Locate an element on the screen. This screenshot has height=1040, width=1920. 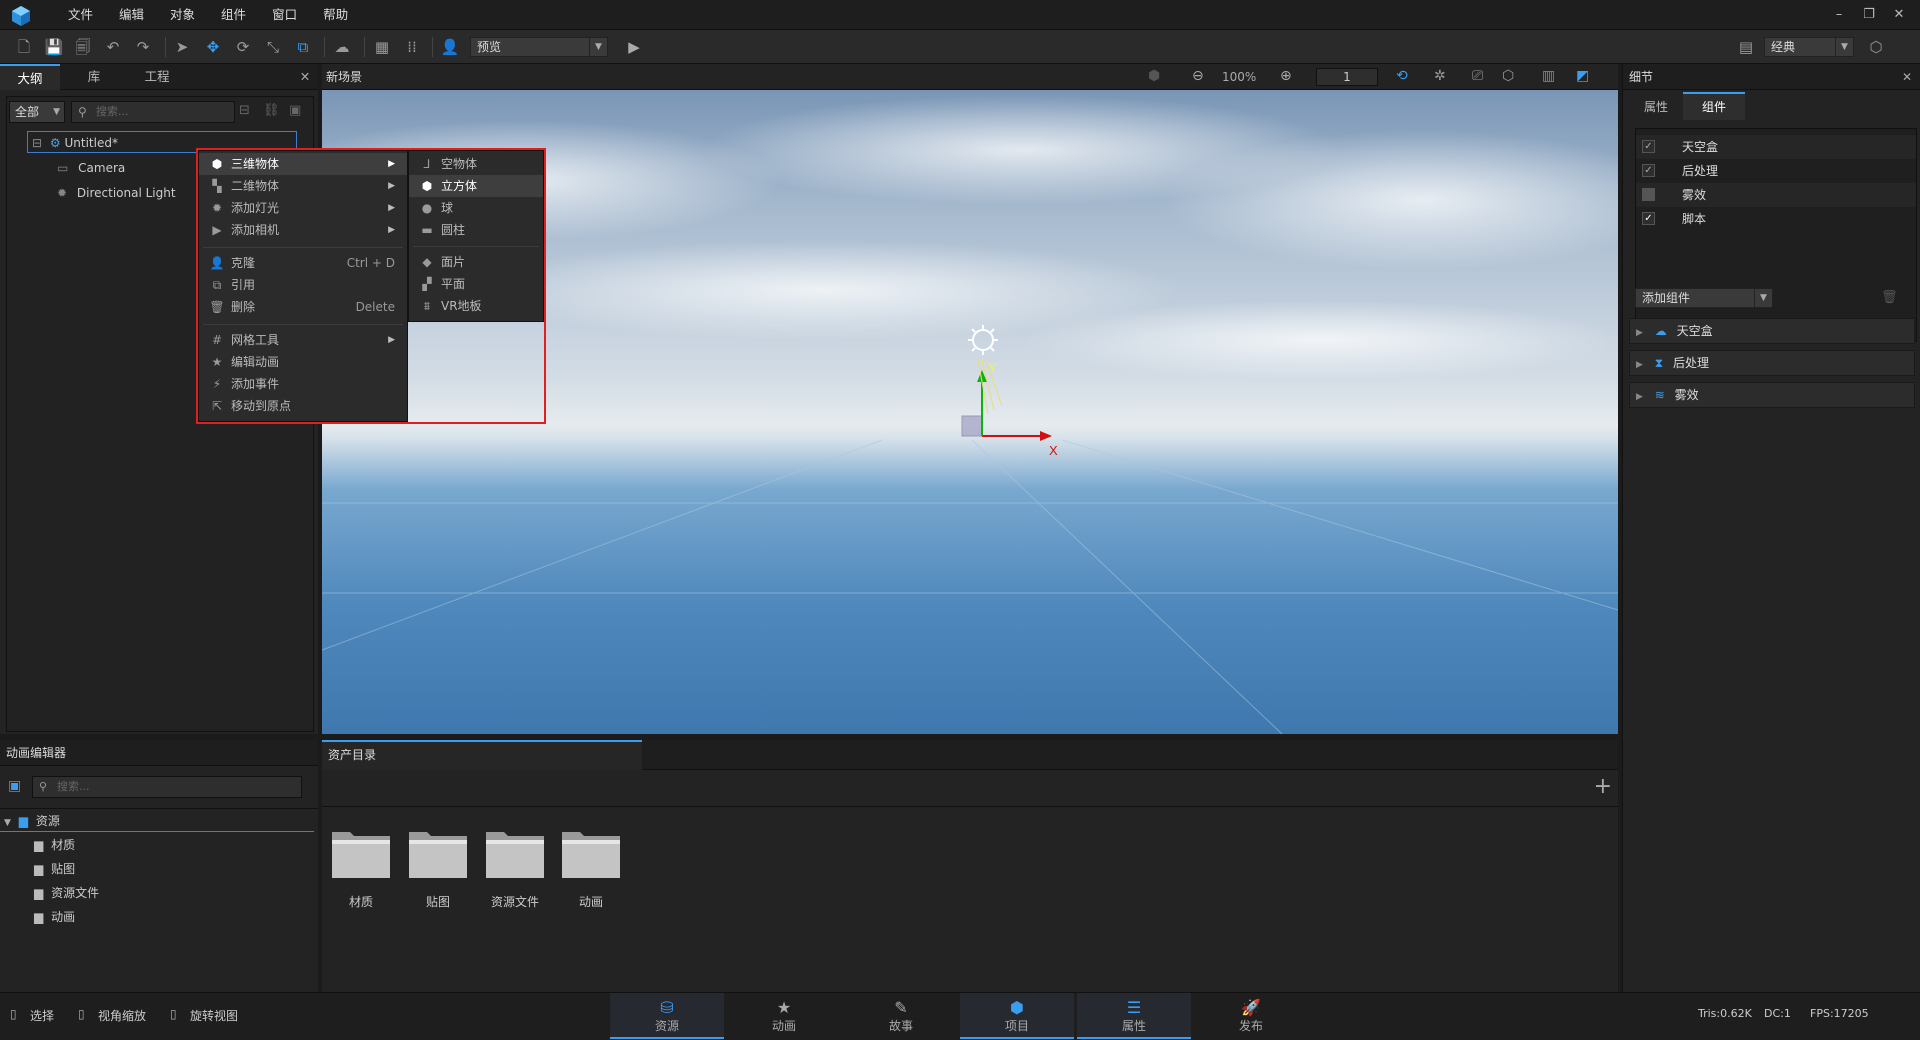
preview-user-icon: 👤 is located at coordinates (450, 47).